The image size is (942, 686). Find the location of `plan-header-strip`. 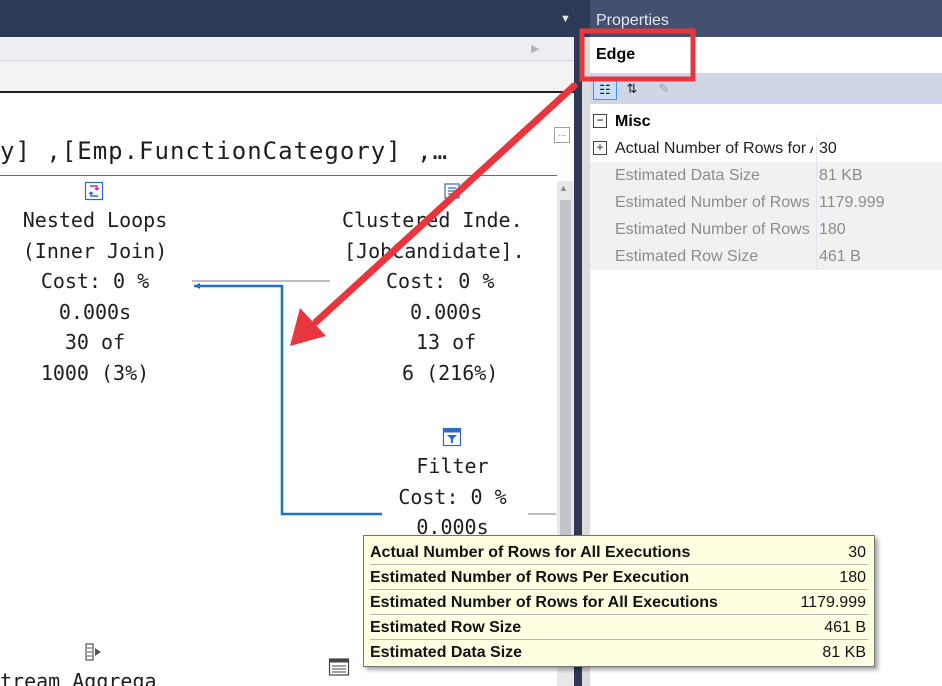

plan-header-strip is located at coordinates (291, 77).